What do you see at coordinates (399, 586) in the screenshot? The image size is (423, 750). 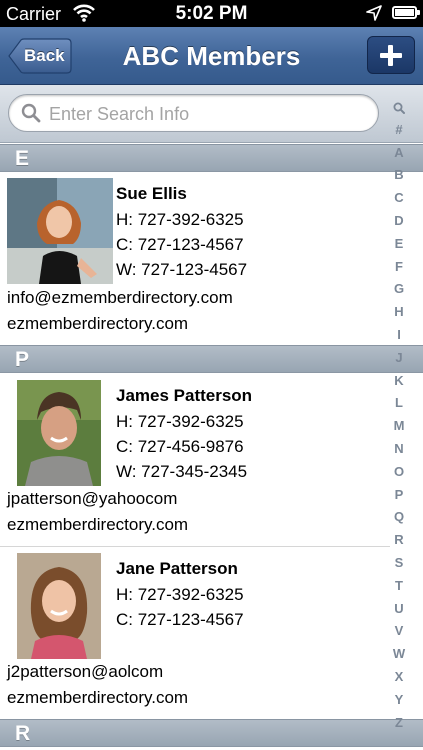 I see `index-letter: T` at bounding box center [399, 586].